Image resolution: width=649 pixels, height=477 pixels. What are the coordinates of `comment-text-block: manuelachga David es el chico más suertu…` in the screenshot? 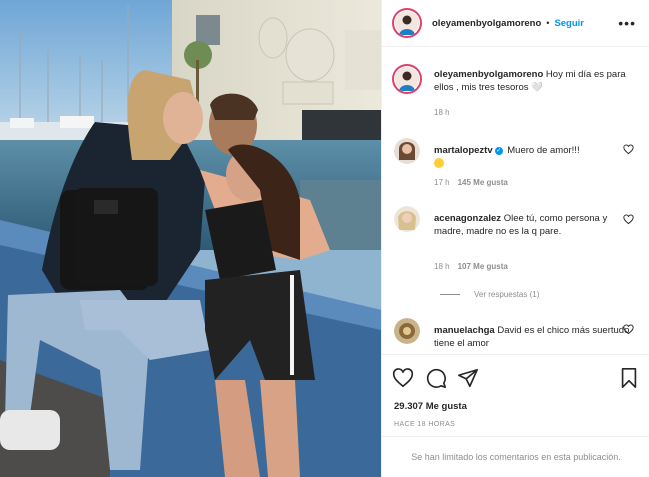 It's located at (532, 337).